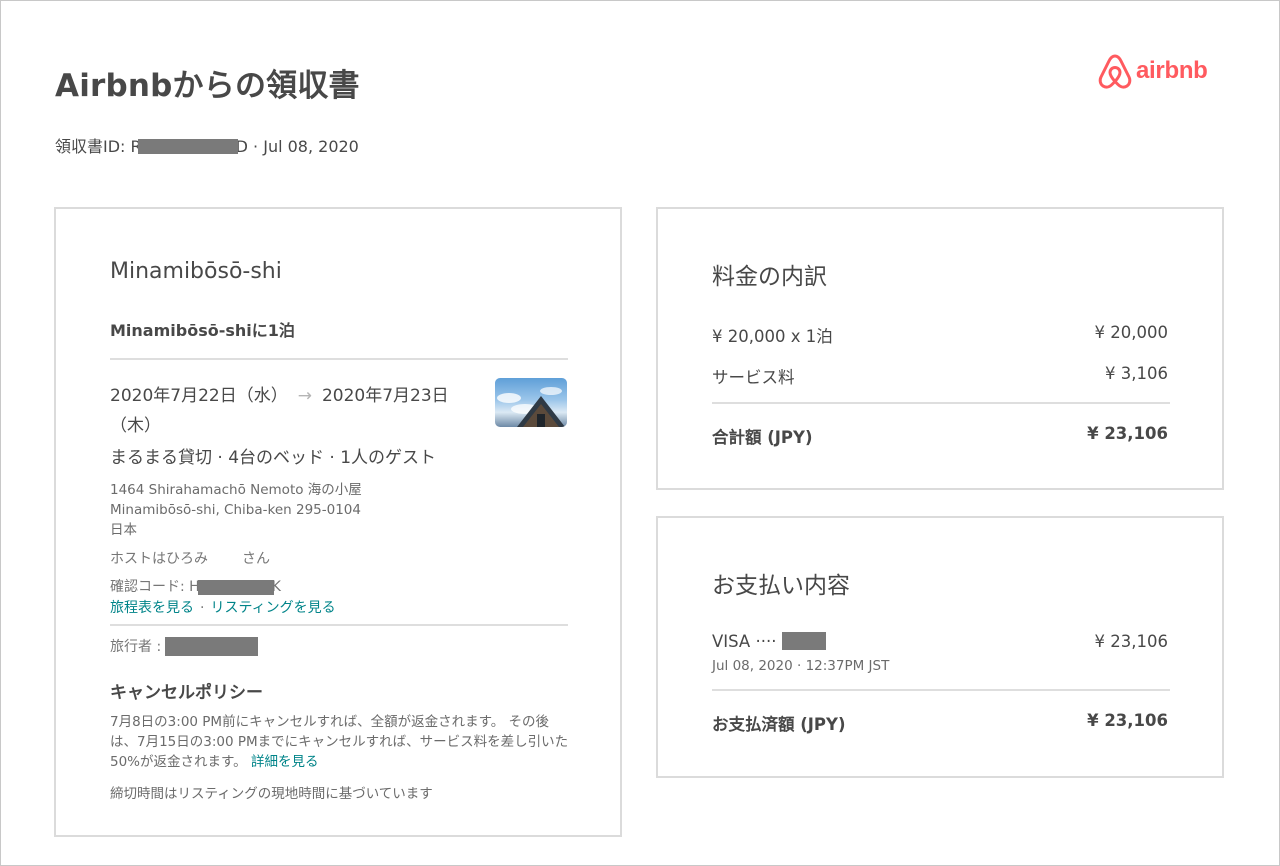 Image resolution: width=1280 pixels, height=866 pixels. I want to click on receipt-id: 領収書ID: R D · Jul 08, 2020, so click(207, 145).